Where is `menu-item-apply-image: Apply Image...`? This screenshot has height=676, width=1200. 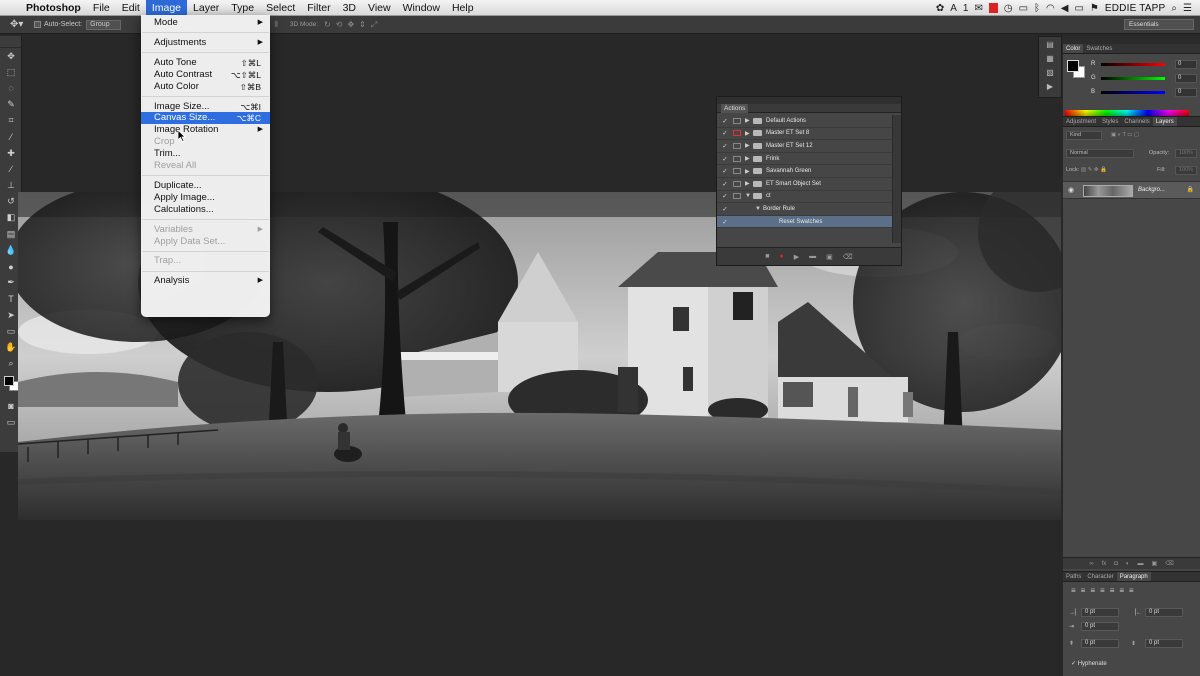
menu-item-apply-image: Apply Image... is located at coordinates (205, 198).